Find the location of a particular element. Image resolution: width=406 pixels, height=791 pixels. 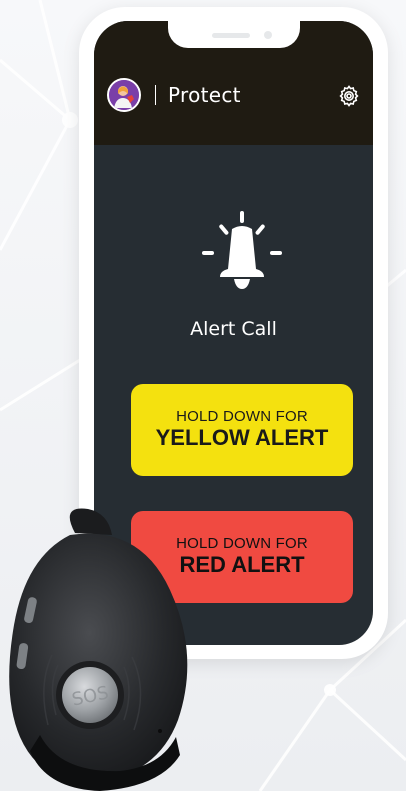

alert-call-label: Alert Call is located at coordinates (233, 329).